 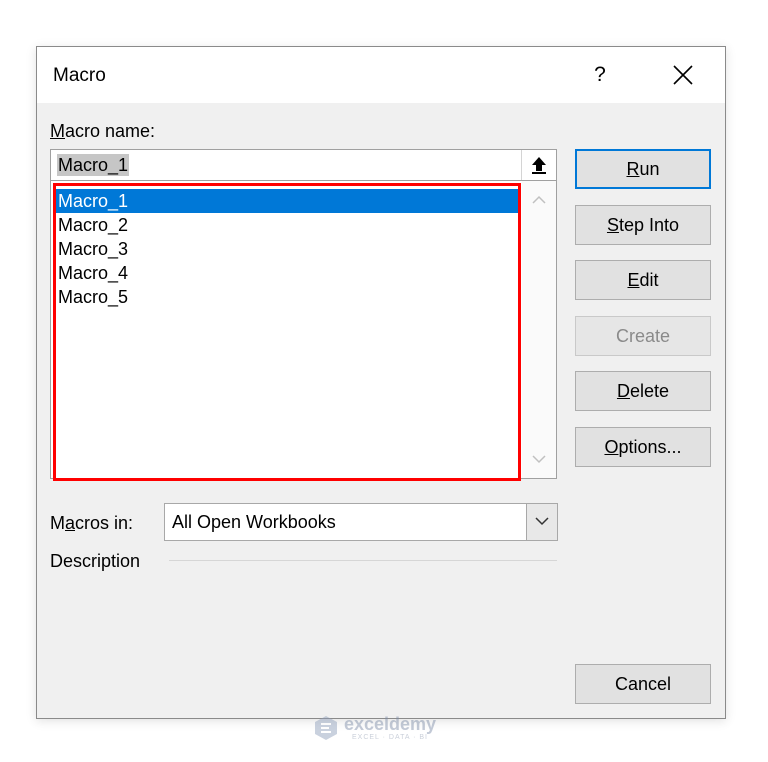 I want to click on macro-list-item: Macro_2, so click(x=288, y=225).